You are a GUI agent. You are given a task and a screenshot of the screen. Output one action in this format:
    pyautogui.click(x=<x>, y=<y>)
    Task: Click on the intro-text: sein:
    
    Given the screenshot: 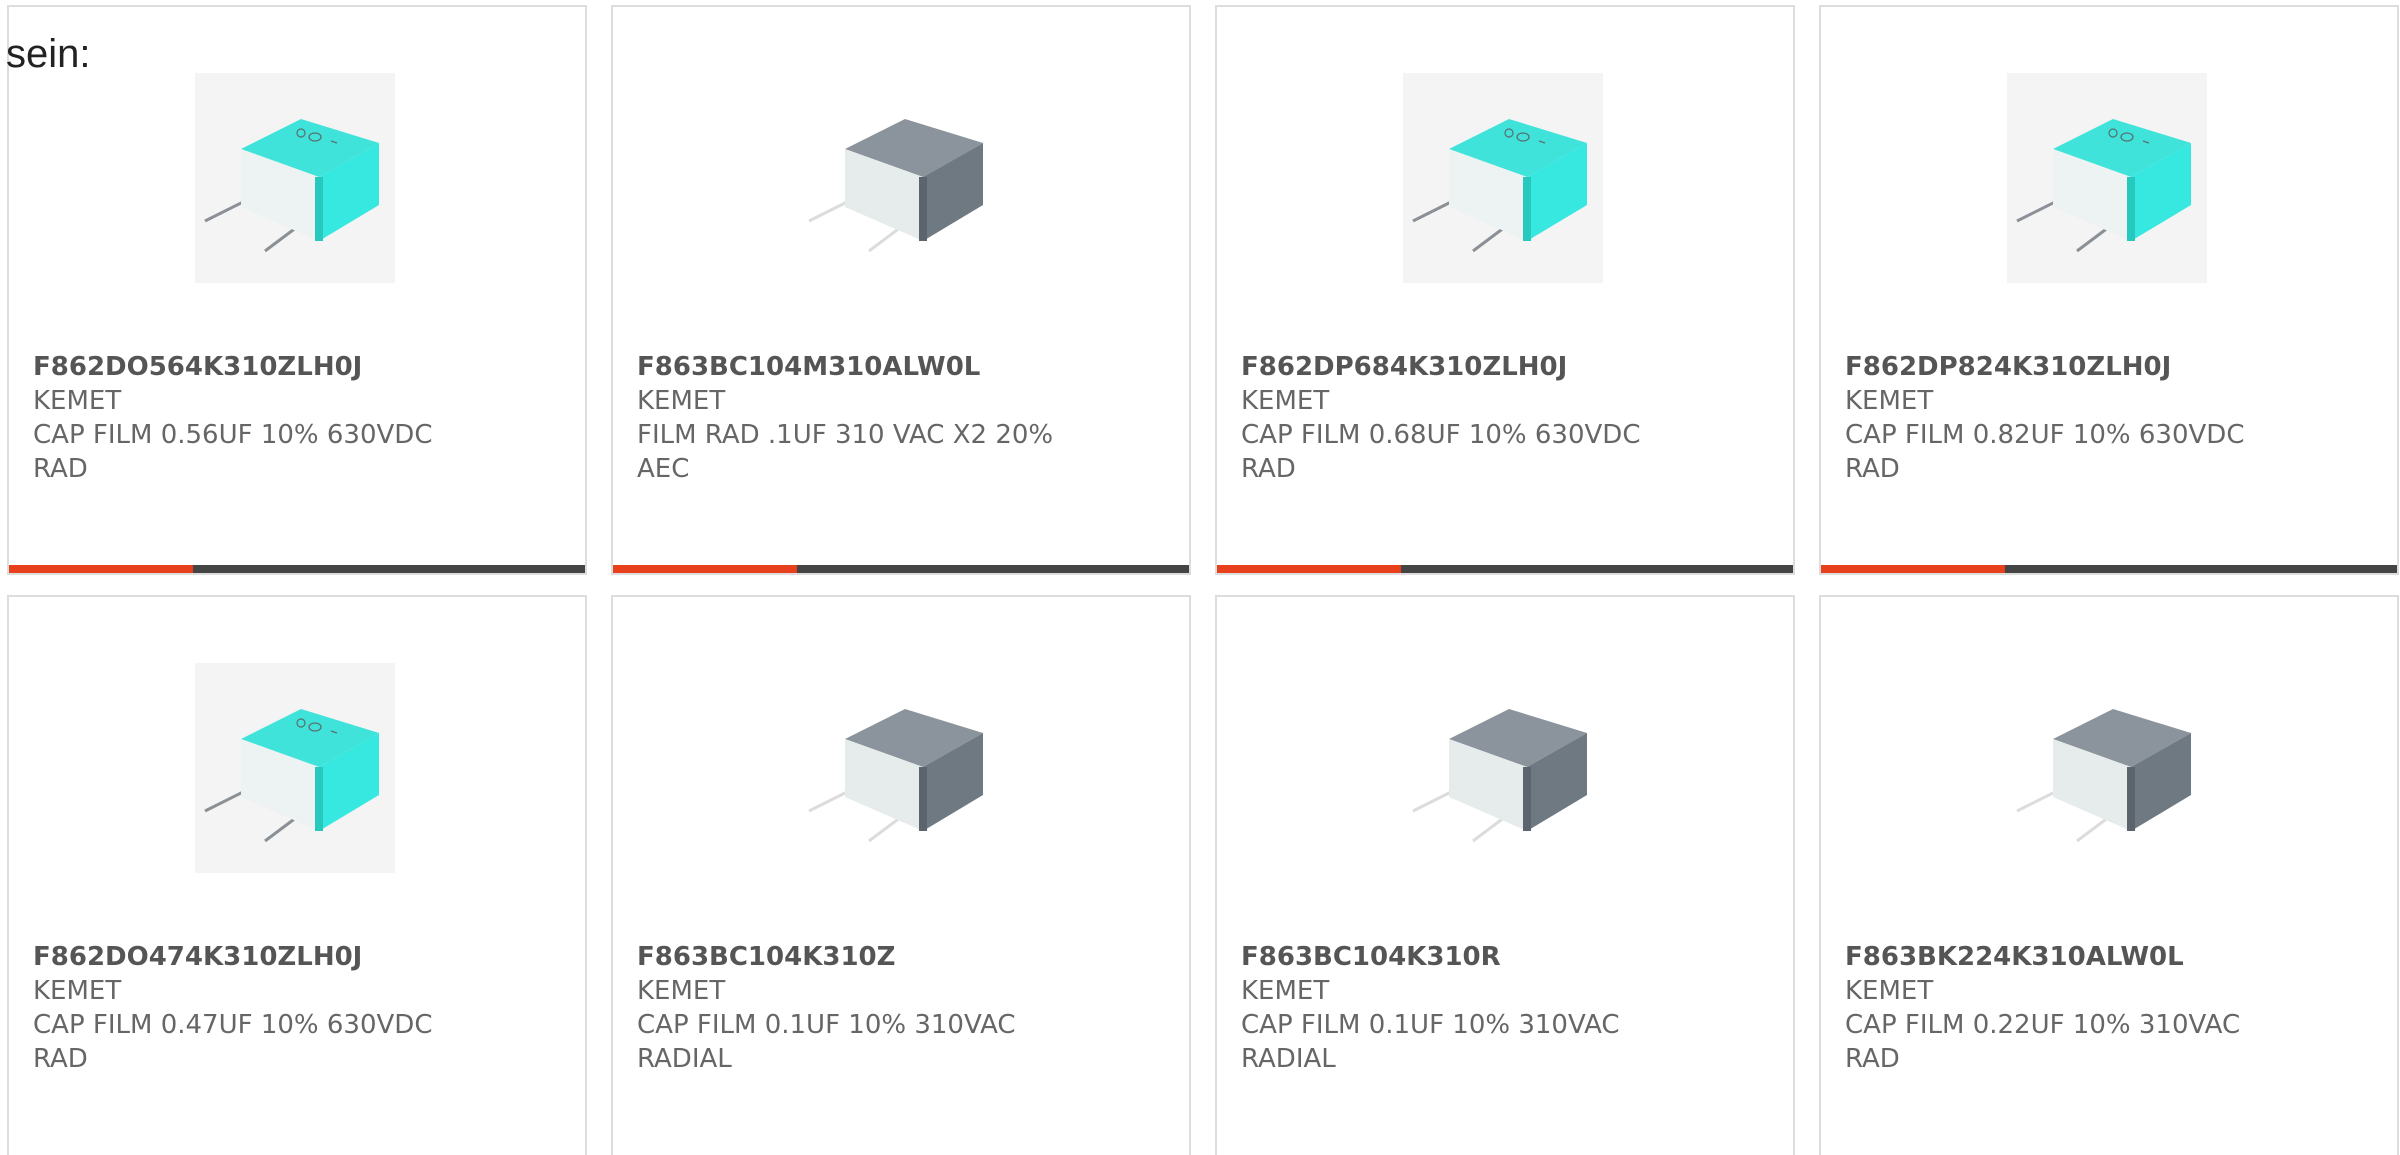 What is the action you would take?
    pyautogui.click(x=48, y=54)
    